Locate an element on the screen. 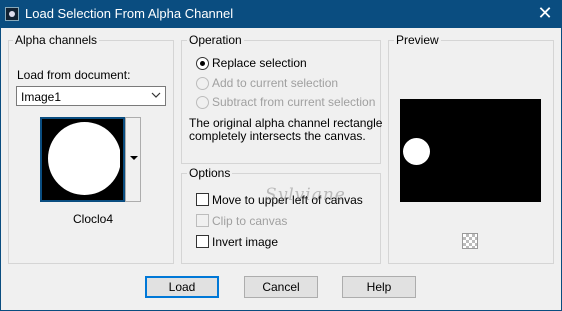  invert-image-label: Invert image is located at coordinates (245, 242).